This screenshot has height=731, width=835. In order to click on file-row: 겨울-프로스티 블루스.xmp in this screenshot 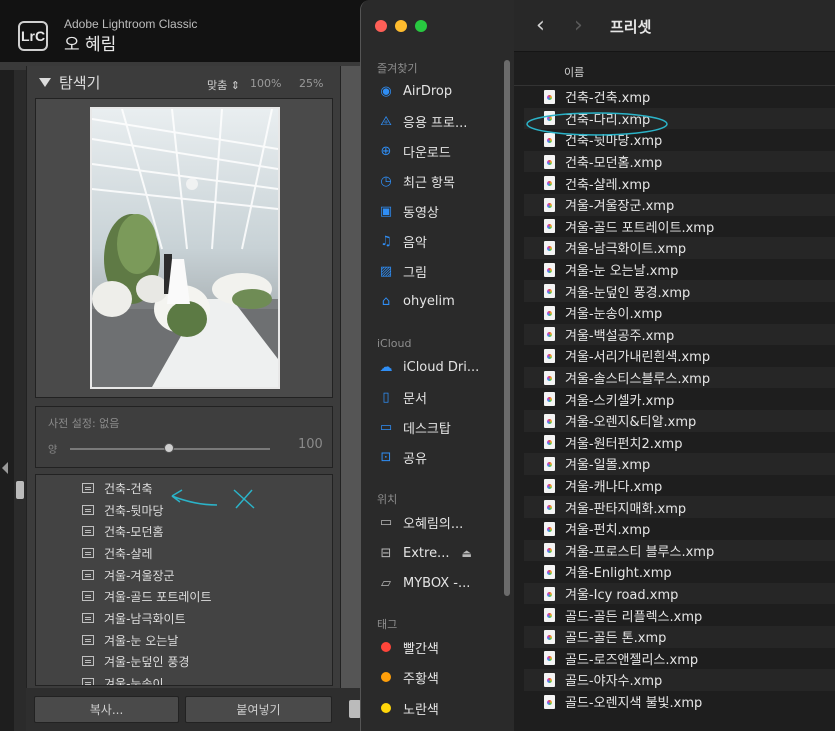, I will do `click(679, 550)`.